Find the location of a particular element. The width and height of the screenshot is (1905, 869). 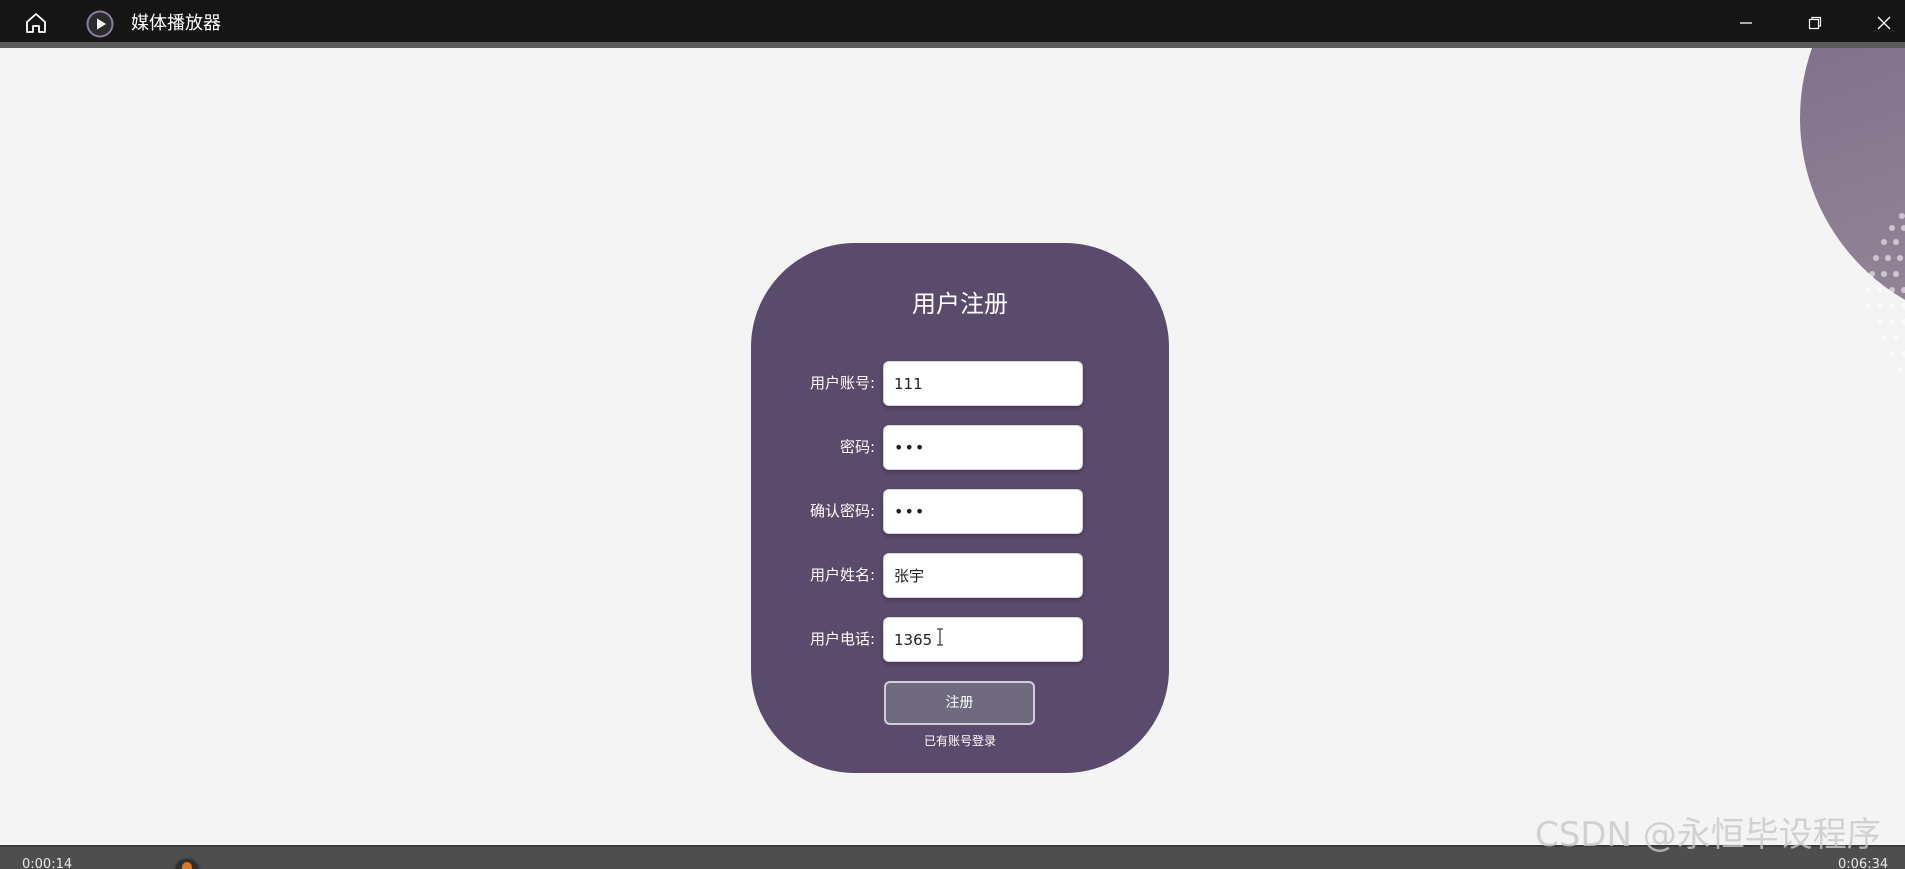

close-button is located at coordinates (1884, 23).